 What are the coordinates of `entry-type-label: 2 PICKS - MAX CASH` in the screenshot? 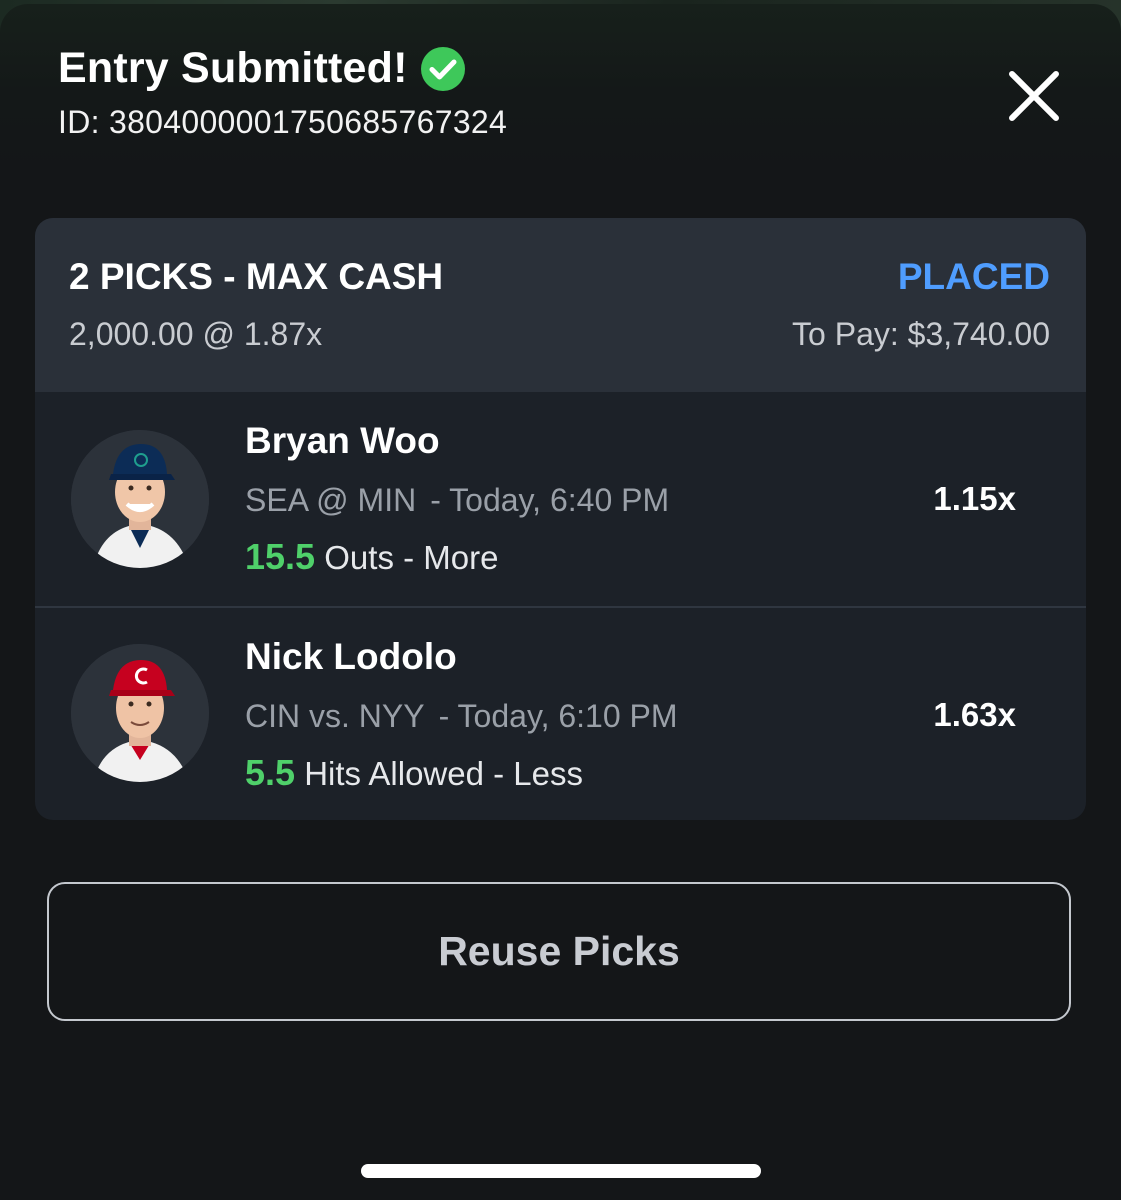 It's located at (256, 276).